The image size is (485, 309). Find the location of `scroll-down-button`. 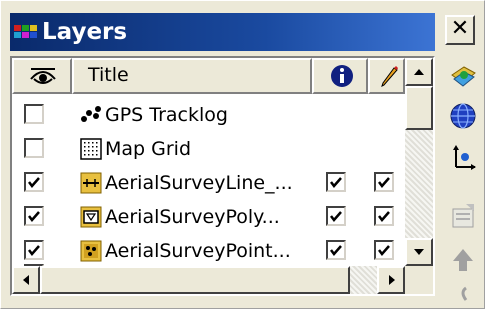

scroll-down-button is located at coordinates (419, 252).